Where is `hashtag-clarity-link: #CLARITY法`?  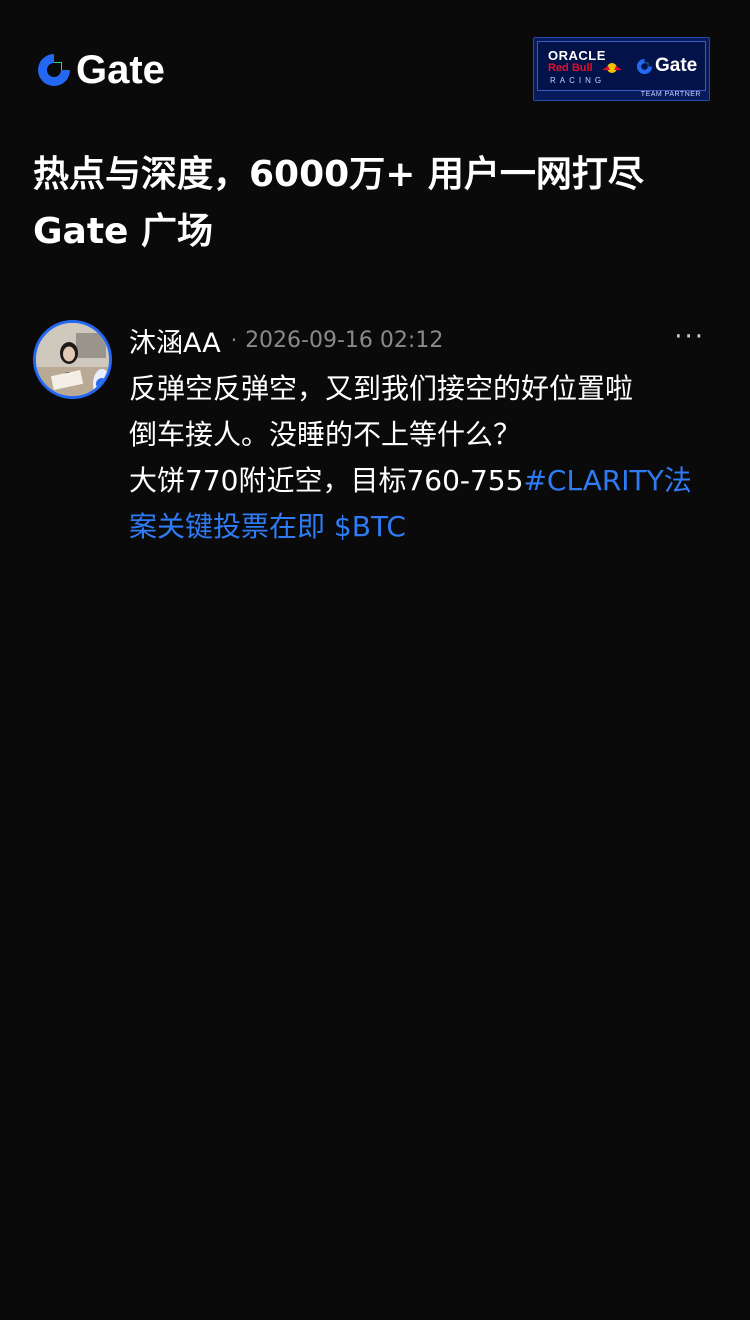
hashtag-clarity-link: #CLARITY法 is located at coordinates (607, 480).